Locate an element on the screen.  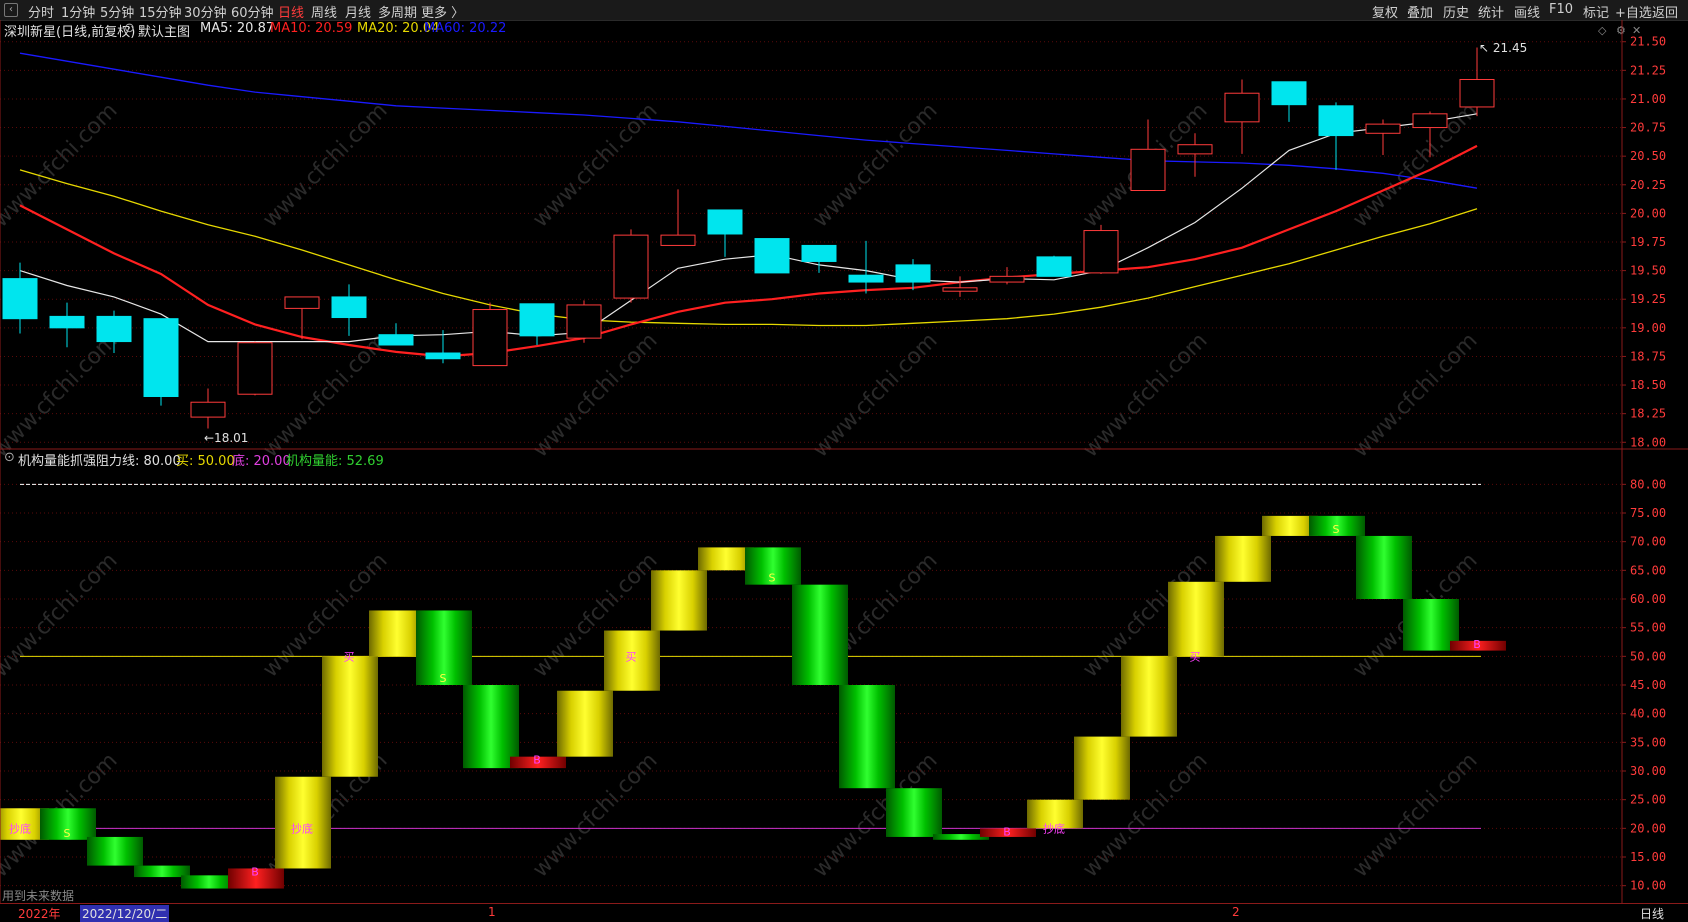
sub-axis-label: 20.00 is located at coordinates (1648, 828).